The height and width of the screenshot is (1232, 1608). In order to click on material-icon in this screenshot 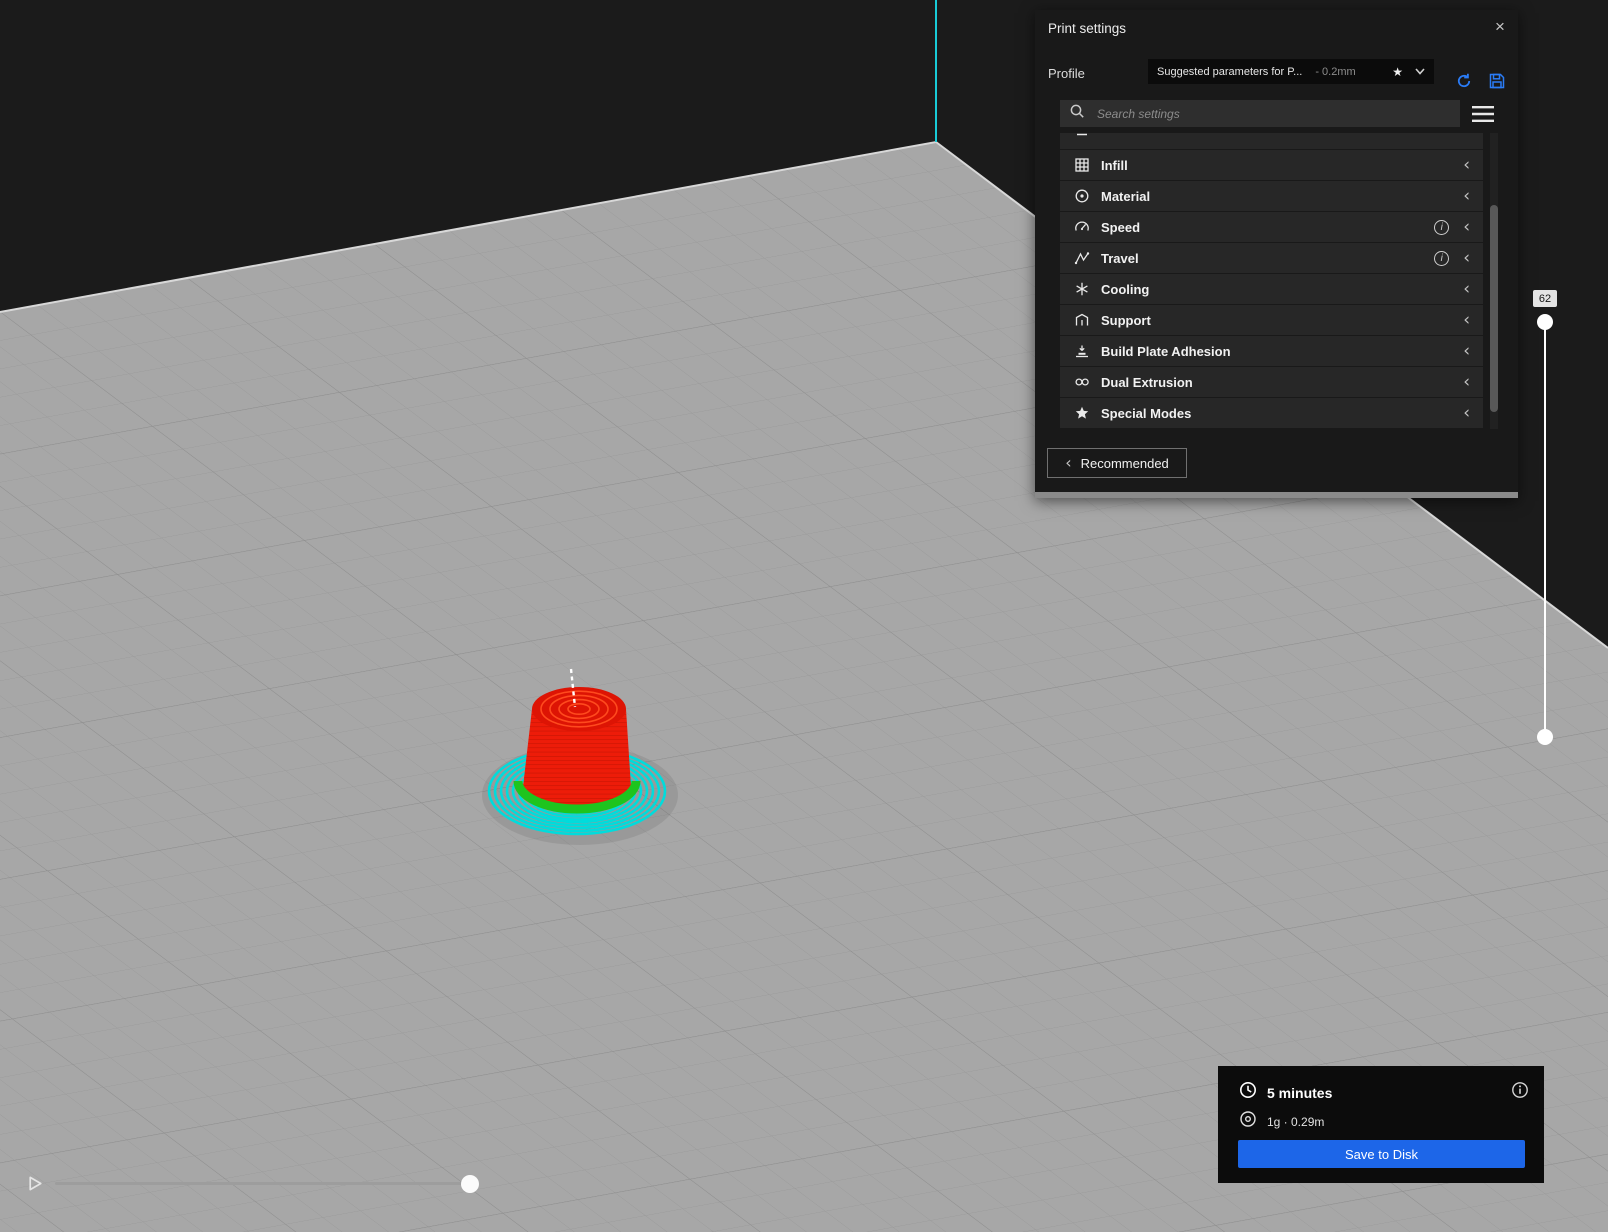, I will do `click(1082, 196)`.